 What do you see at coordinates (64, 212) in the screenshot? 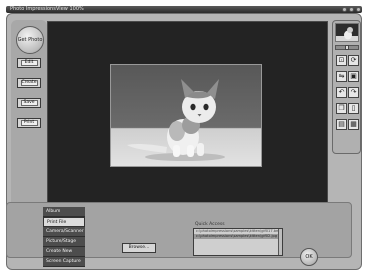
I see `nav-item: Album` at bounding box center [64, 212].